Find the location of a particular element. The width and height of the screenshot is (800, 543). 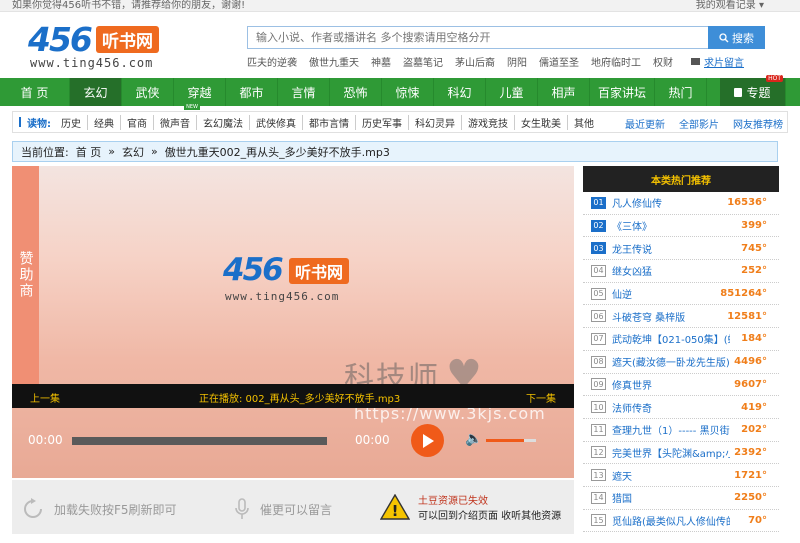

recommend-item: 13 遮天 1721° is located at coordinates (681, 475).